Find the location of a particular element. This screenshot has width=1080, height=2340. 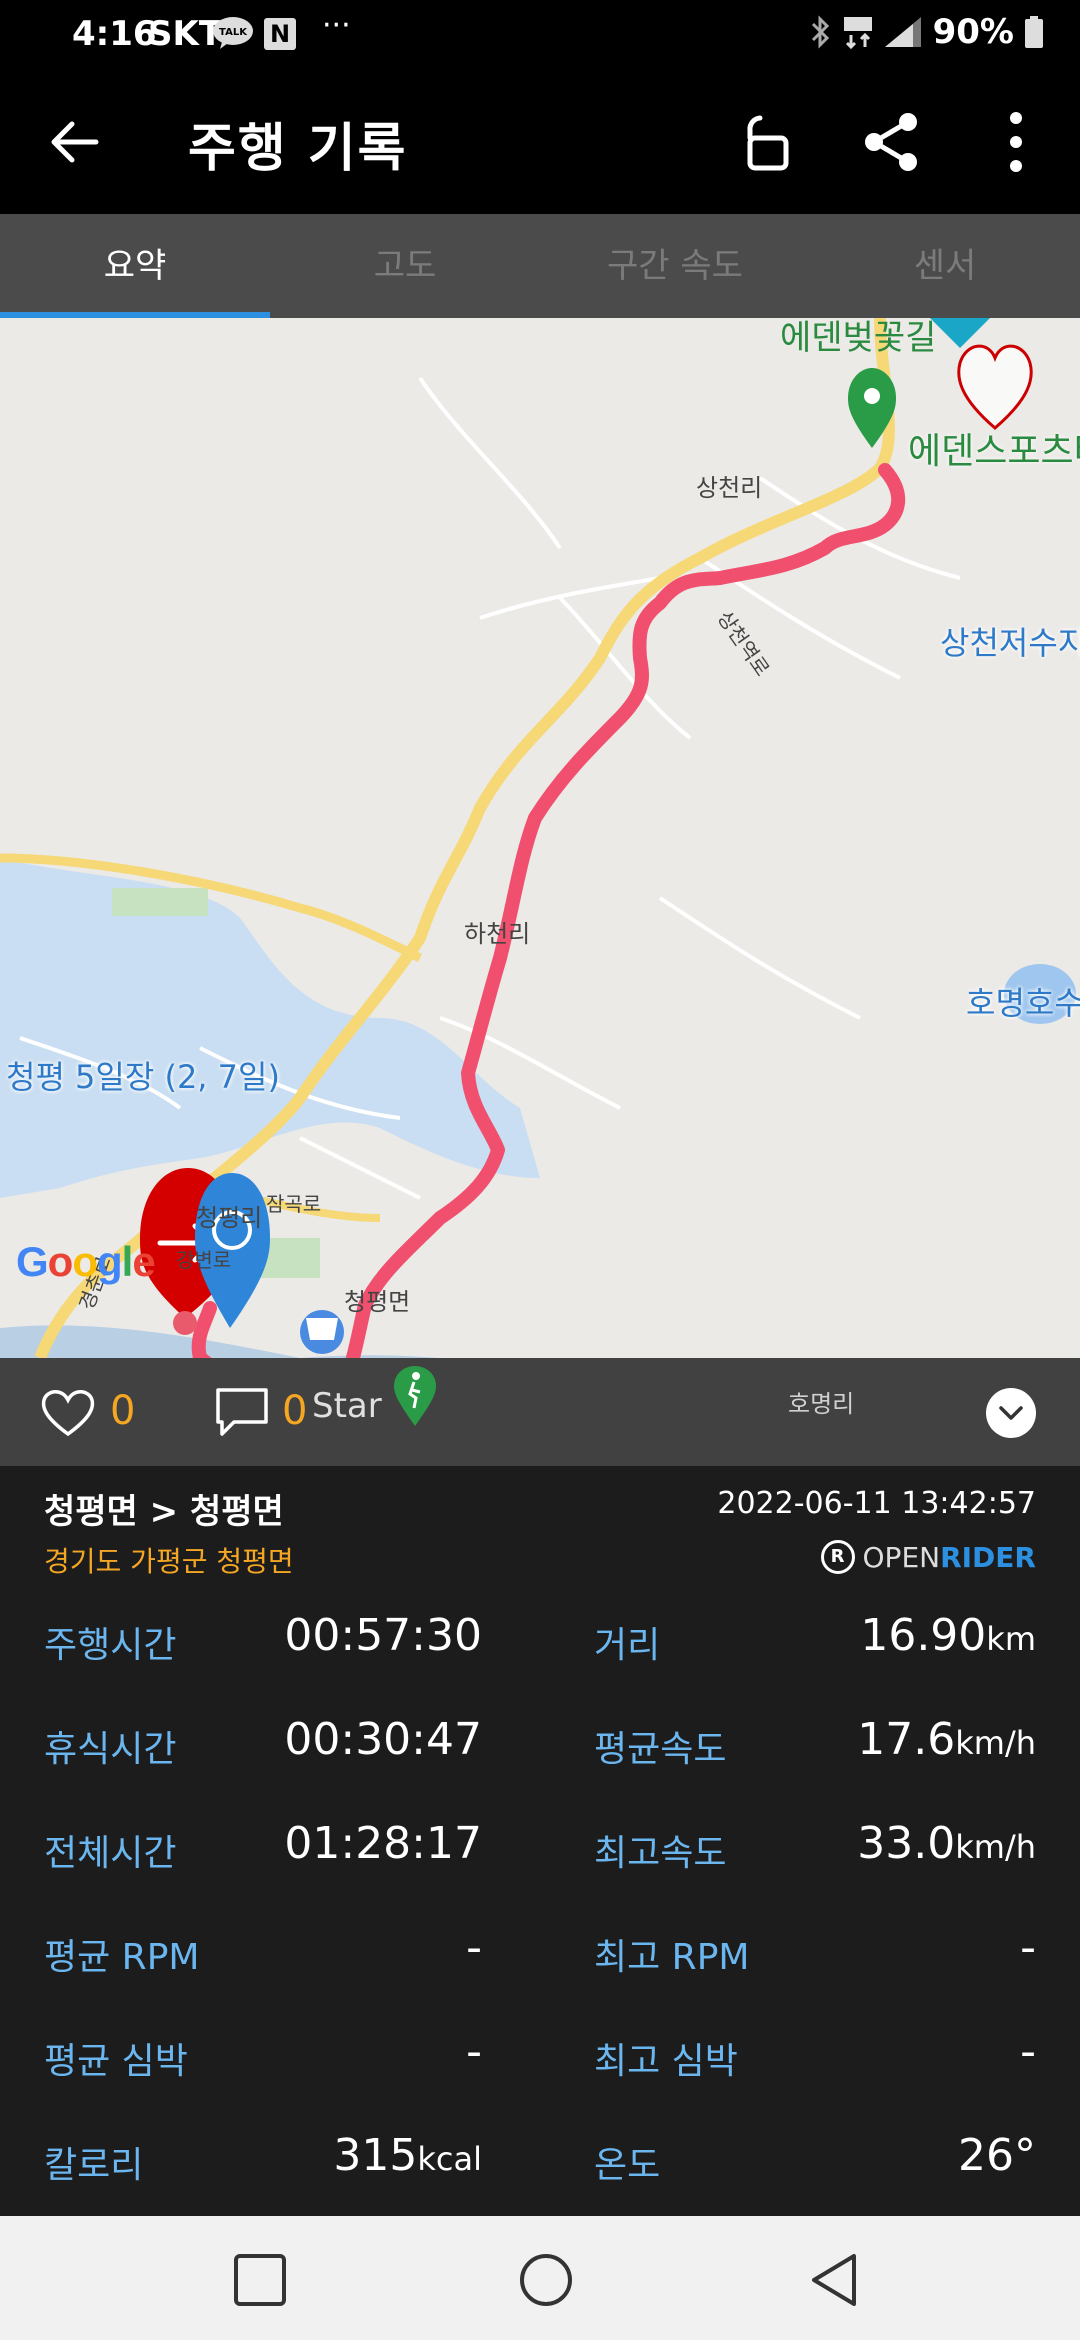

tab-elevation: 고도 is located at coordinates (405, 266).